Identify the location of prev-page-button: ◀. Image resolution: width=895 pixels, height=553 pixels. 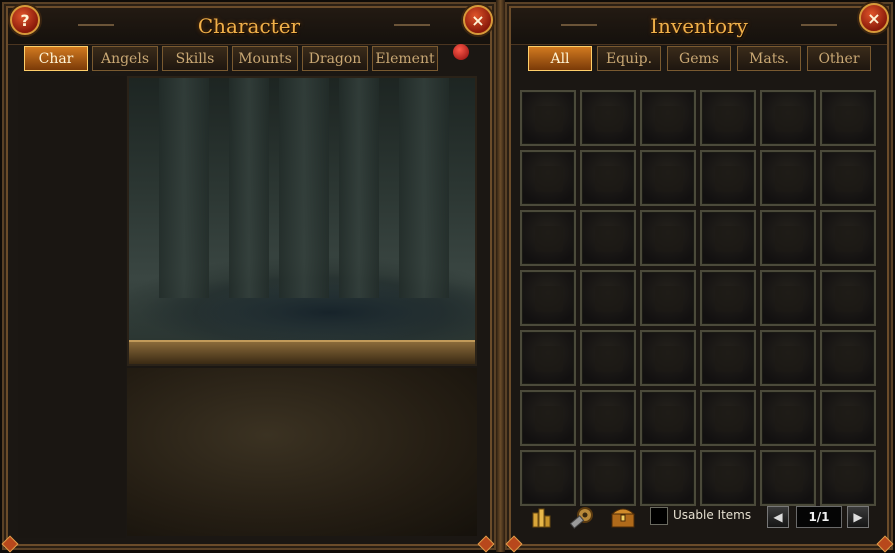
(778, 517).